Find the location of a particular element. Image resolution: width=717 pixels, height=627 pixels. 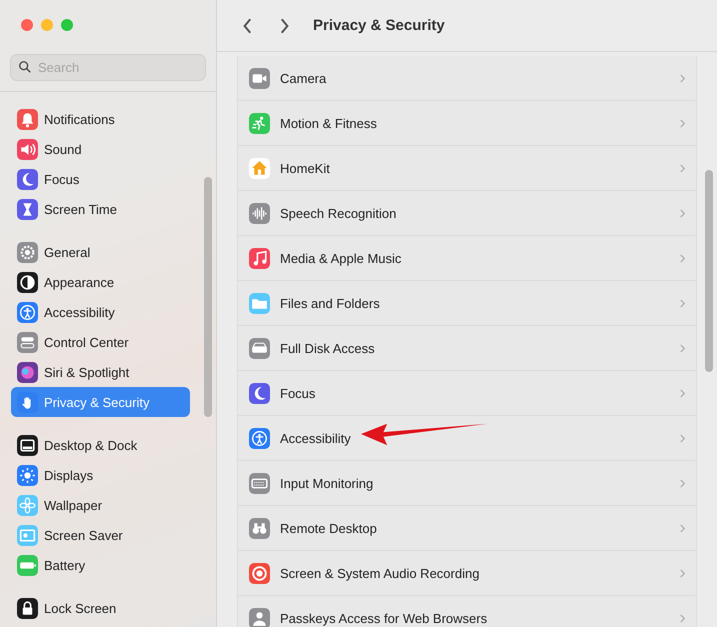

page-title: Privacy & Security is located at coordinates (379, 25).